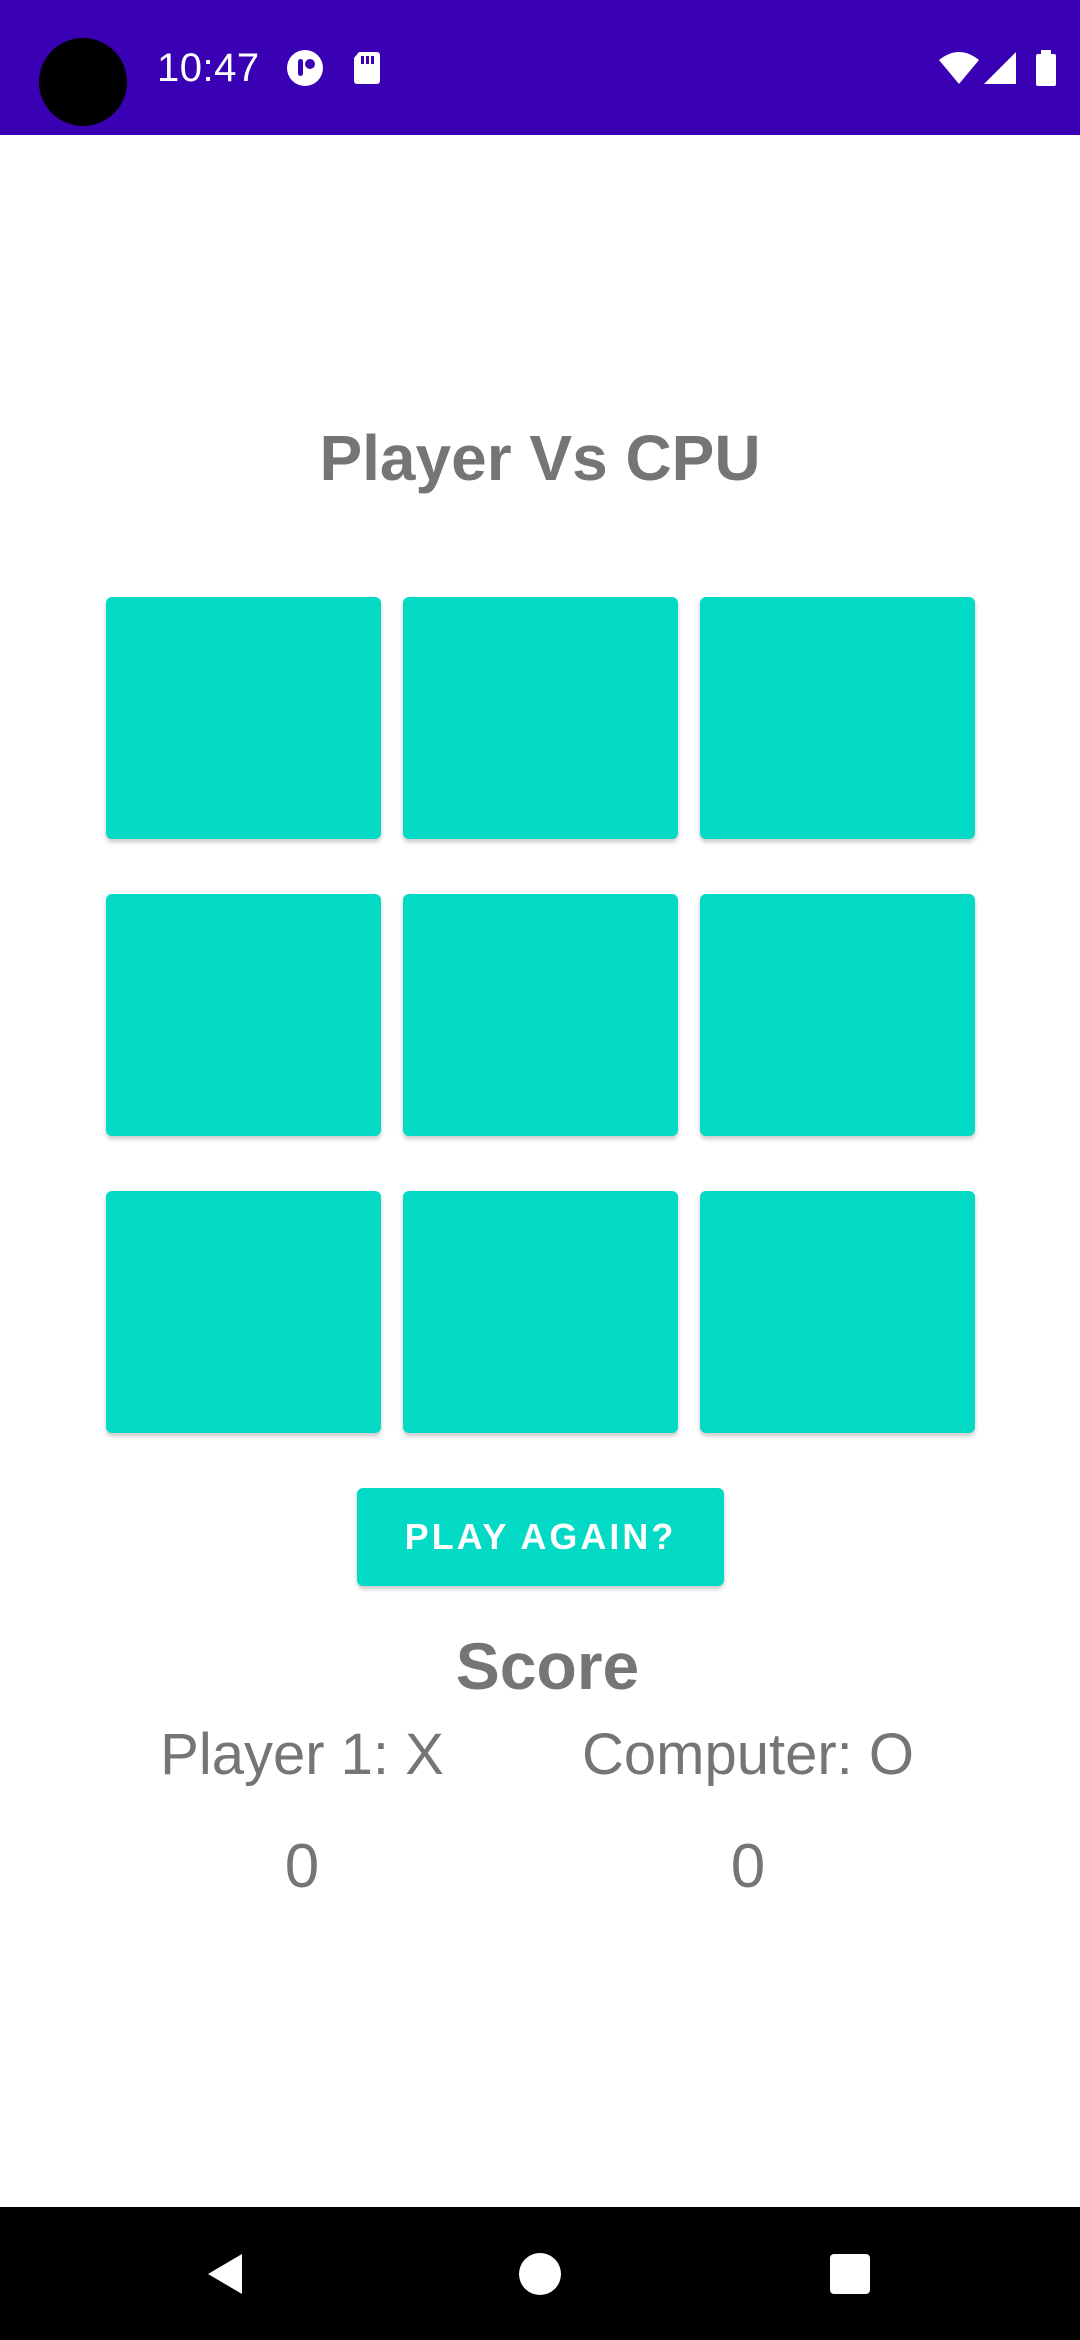 This screenshot has width=1080, height=2340. I want to click on cell-signal-icon, so click(1001, 68).